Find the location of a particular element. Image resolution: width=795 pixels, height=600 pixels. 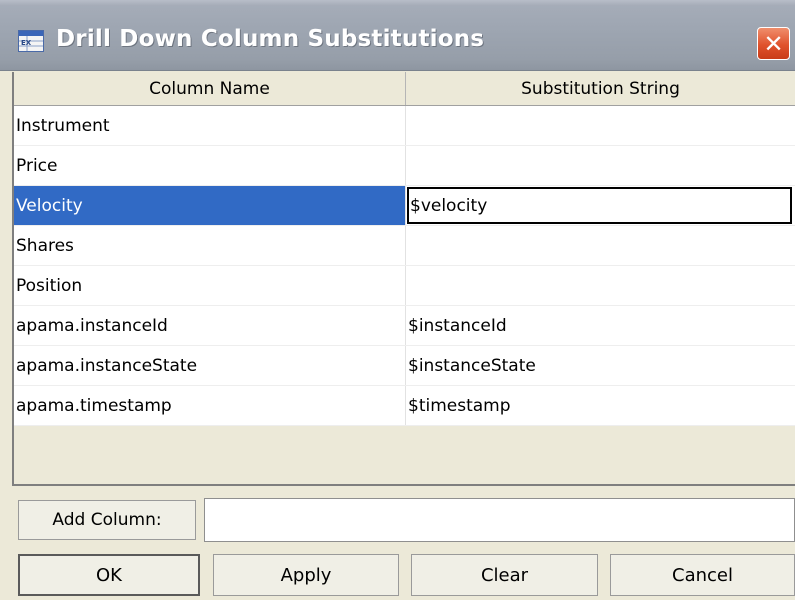

column-name-cell: Position is located at coordinates (210, 285).